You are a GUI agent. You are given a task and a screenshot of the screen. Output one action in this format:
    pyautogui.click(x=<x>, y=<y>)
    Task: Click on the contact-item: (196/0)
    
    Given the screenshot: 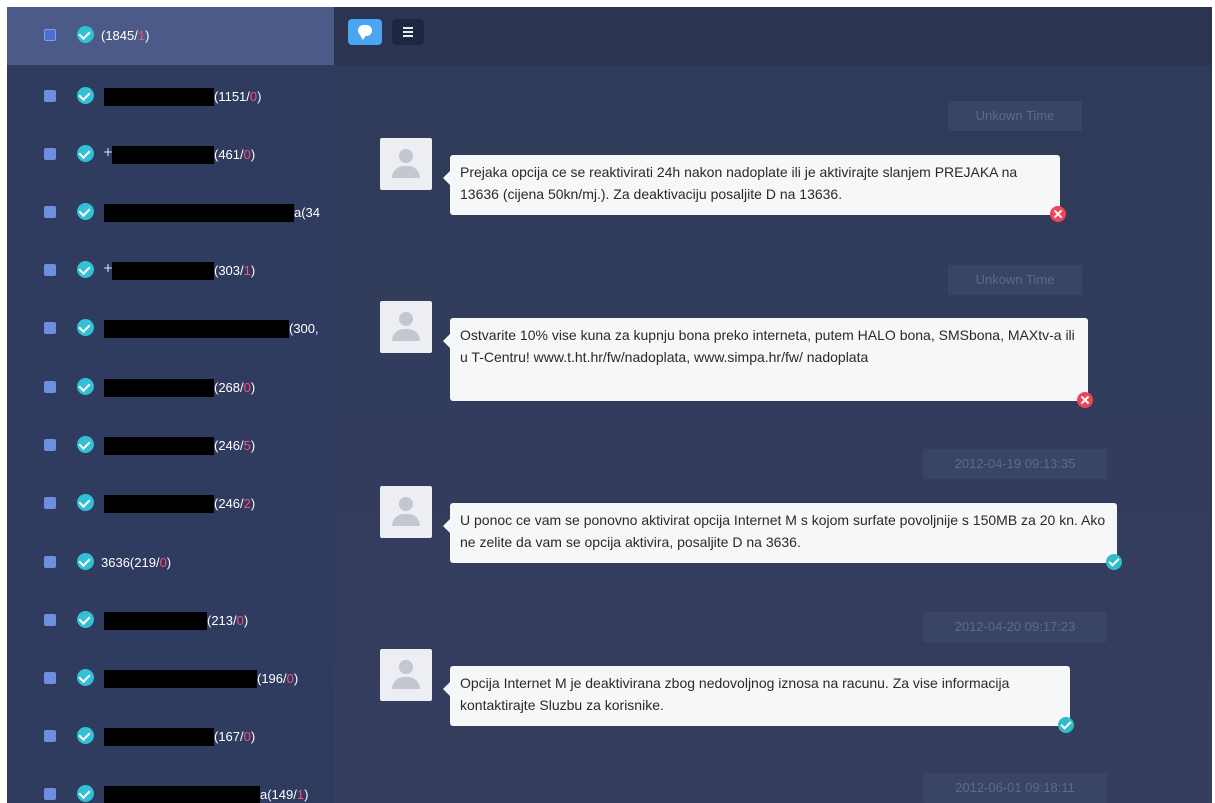 What is the action you would take?
    pyautogui.click(x=170, y=679)
    